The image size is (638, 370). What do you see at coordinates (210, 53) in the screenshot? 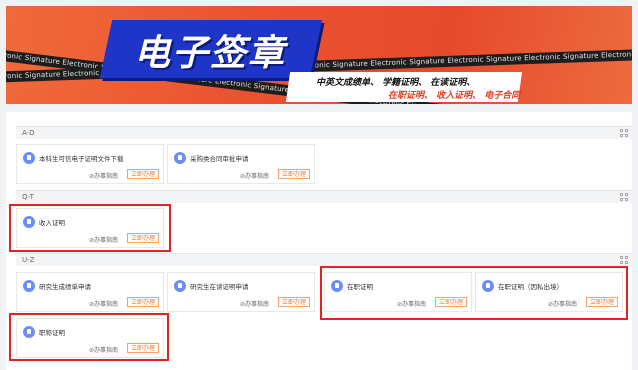
I see `banner-title: 电子签章` at bounding box center [210, 53].